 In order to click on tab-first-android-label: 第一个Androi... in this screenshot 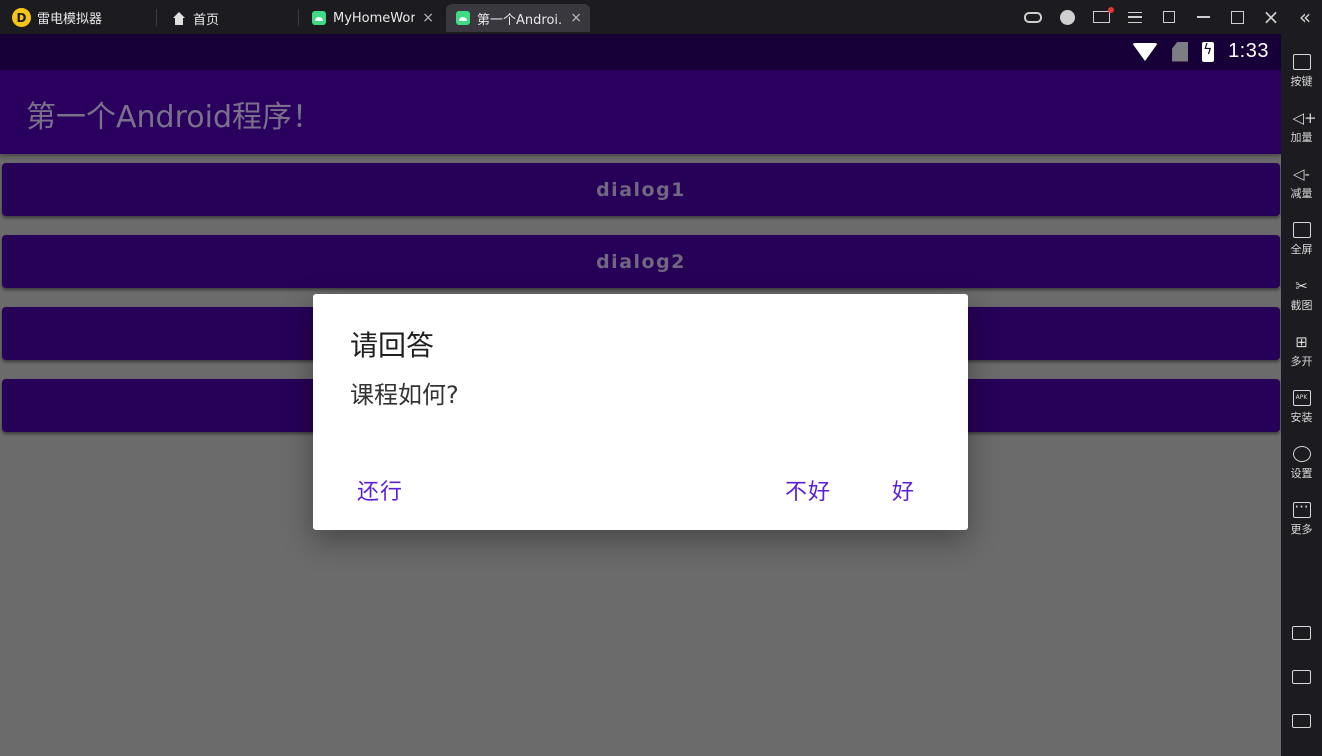, I will do `click(520, 20)`.